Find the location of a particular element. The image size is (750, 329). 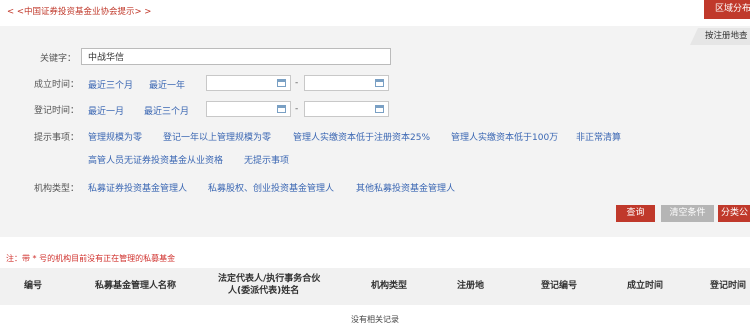

registered-start-date is located at coordinates (248, 109).